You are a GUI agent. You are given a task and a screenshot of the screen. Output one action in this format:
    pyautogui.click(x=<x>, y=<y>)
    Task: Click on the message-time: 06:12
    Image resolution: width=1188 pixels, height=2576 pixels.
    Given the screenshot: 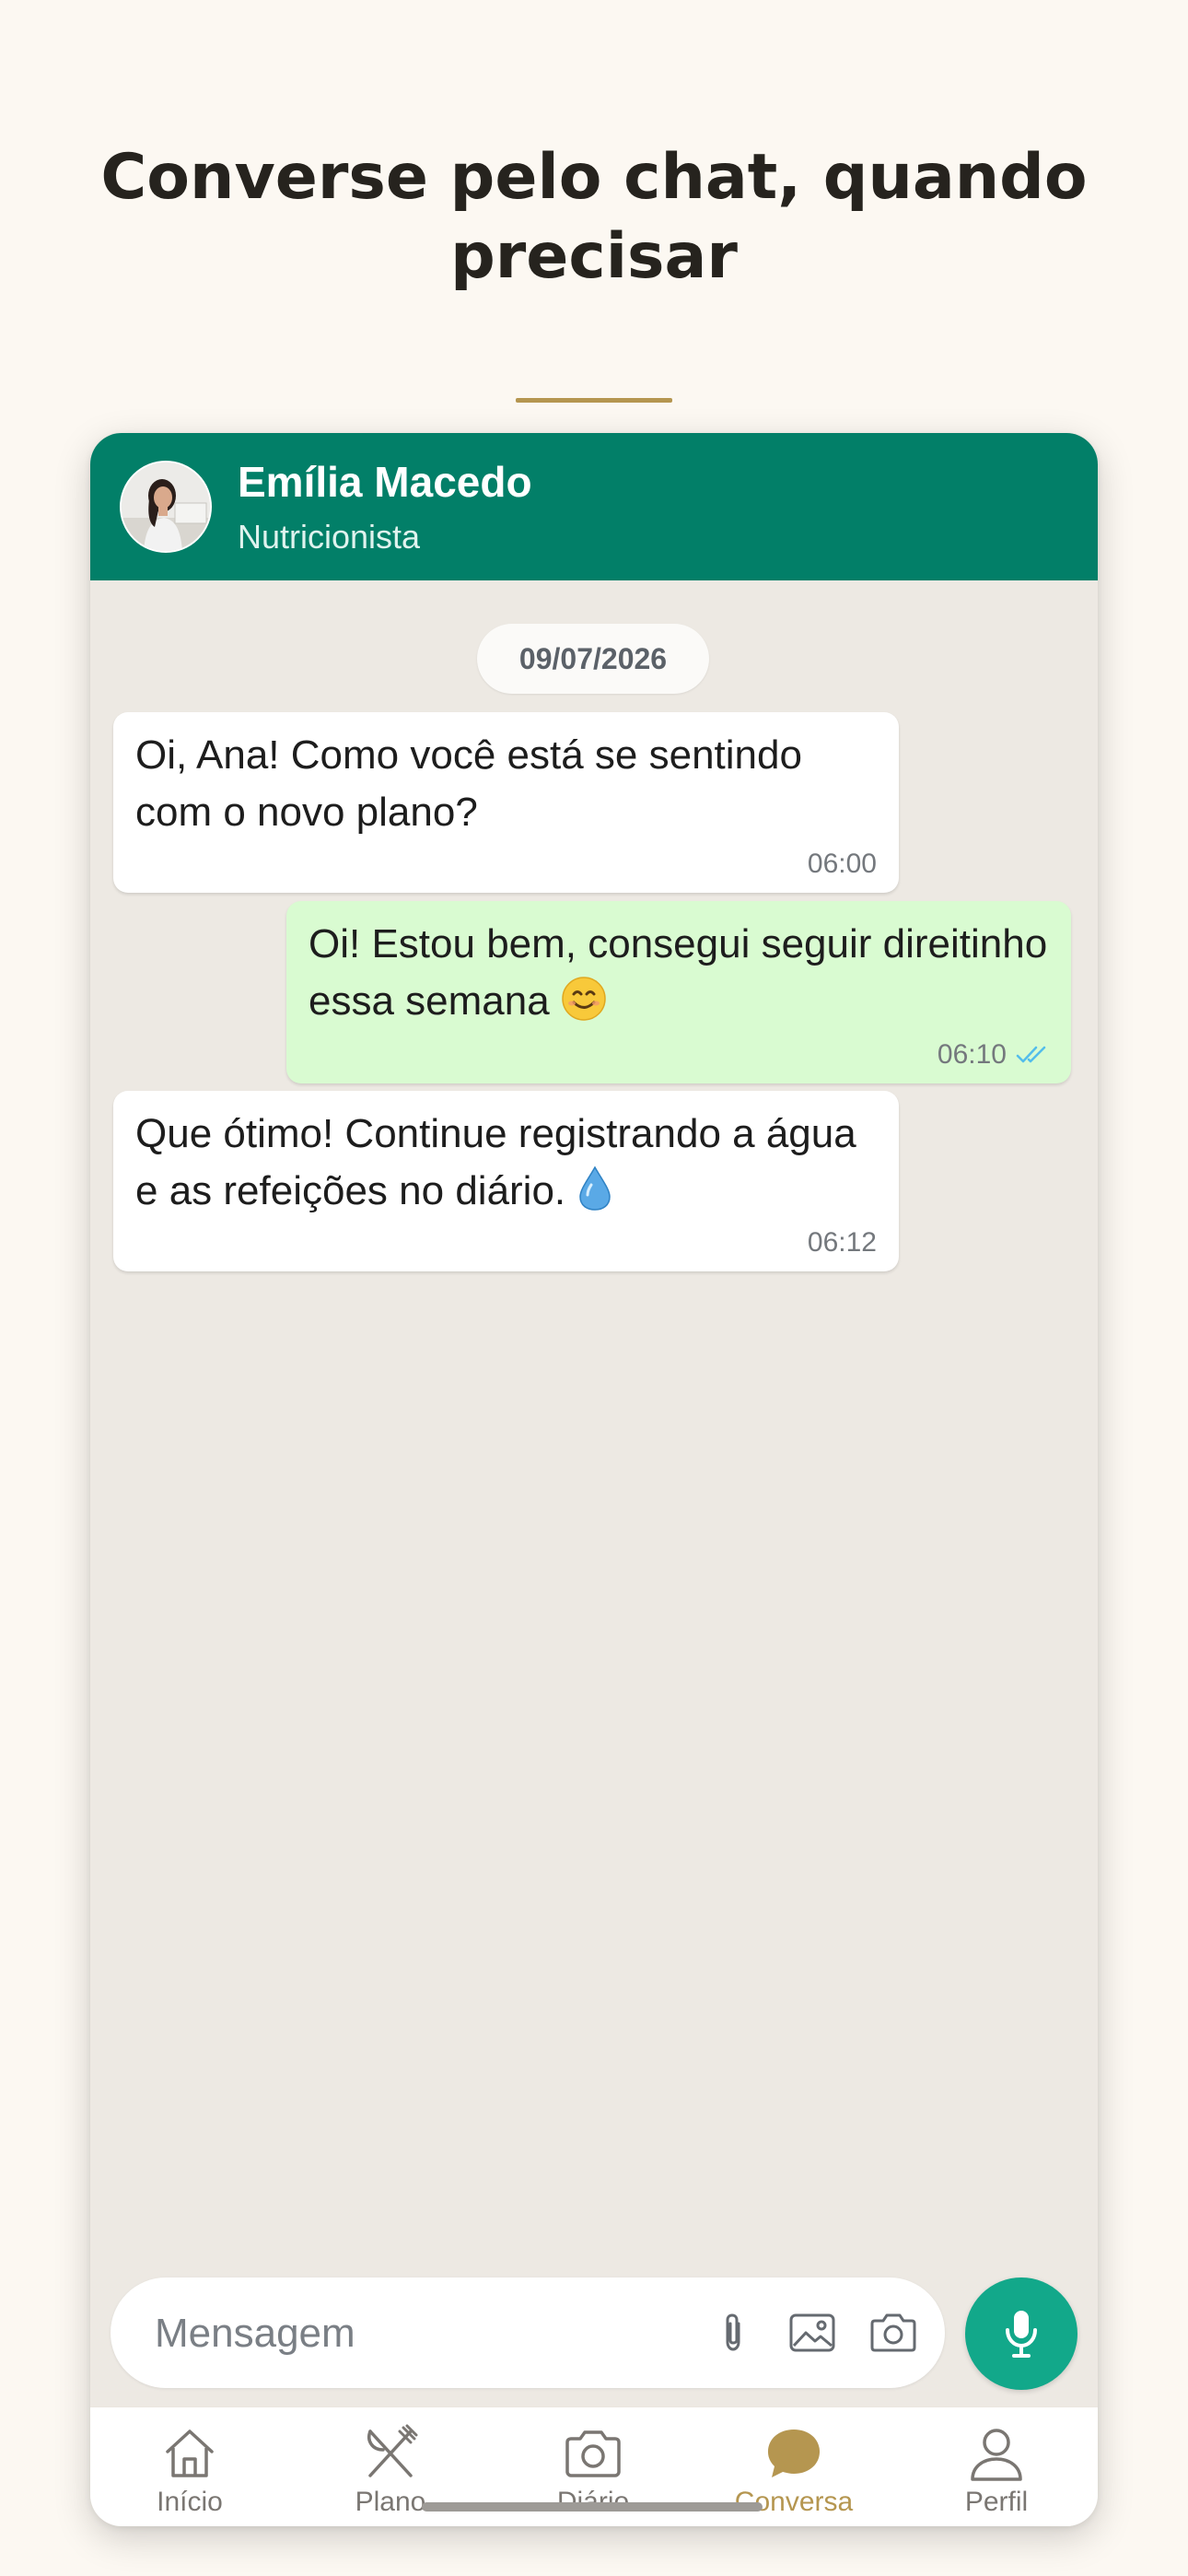 What is the action you would take?
    pyautogui.click(x=842, y=1242)
    